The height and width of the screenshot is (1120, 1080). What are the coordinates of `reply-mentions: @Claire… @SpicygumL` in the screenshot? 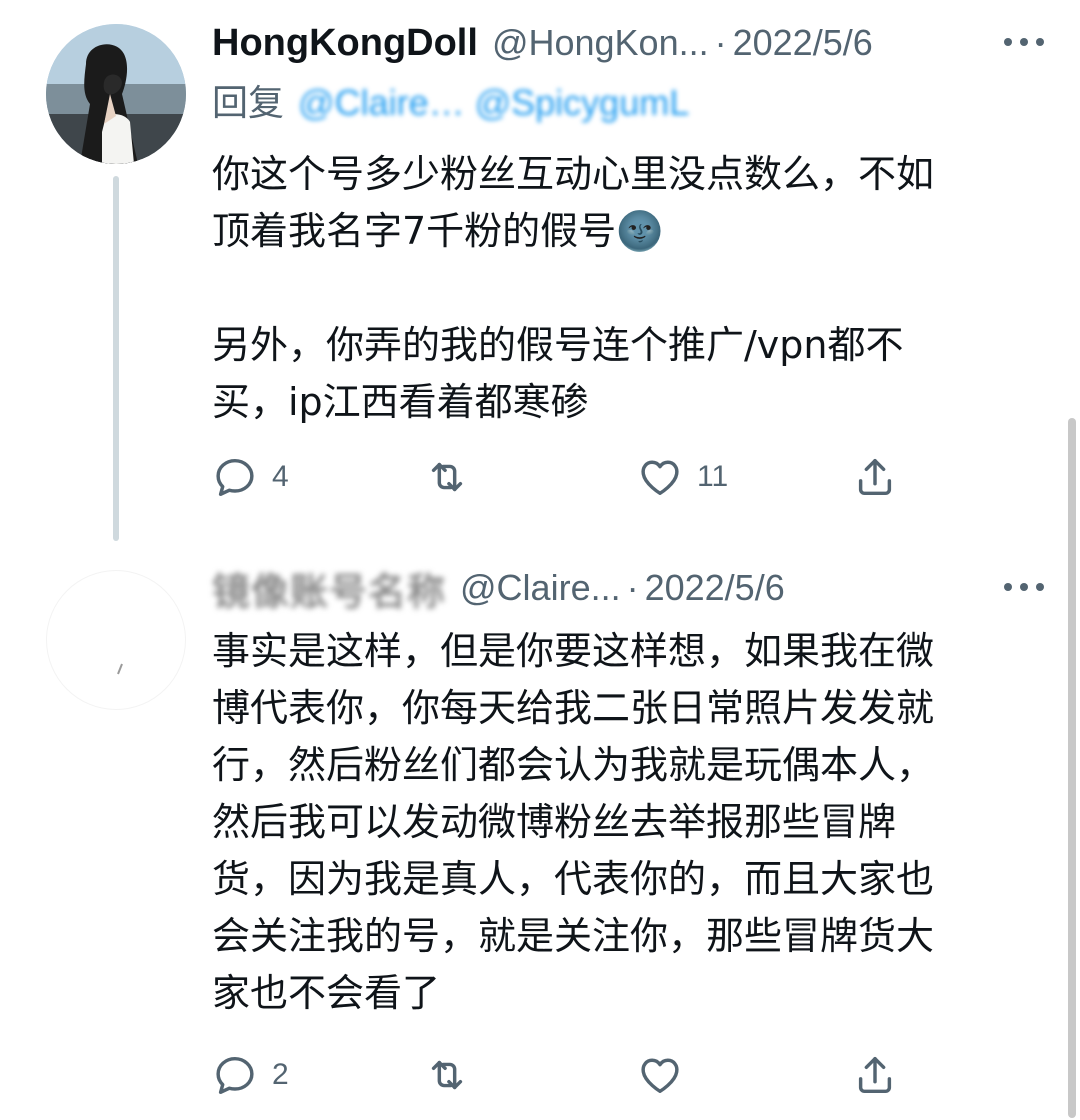 It's located at (493, 102).